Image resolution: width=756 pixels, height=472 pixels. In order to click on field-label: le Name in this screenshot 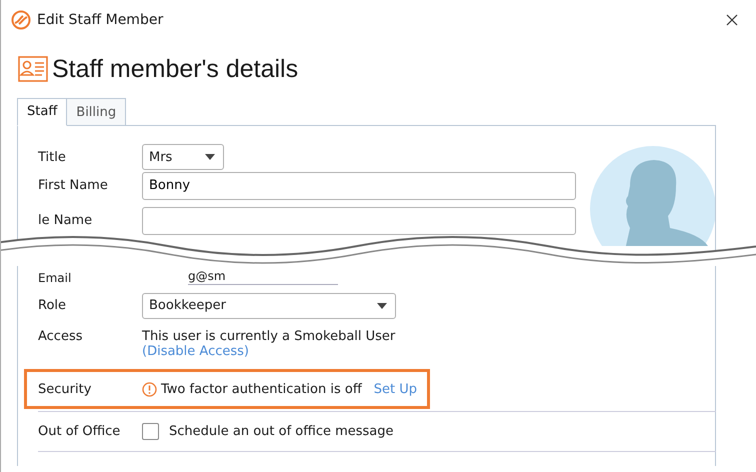, I will do `click(66, 220)`.